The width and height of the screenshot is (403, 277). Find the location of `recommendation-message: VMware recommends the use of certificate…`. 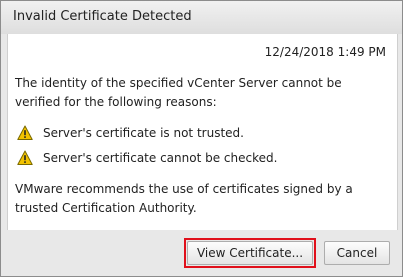

recommendation-message: VMware recommends the use of certificate… is located at coordinates (184, 198).